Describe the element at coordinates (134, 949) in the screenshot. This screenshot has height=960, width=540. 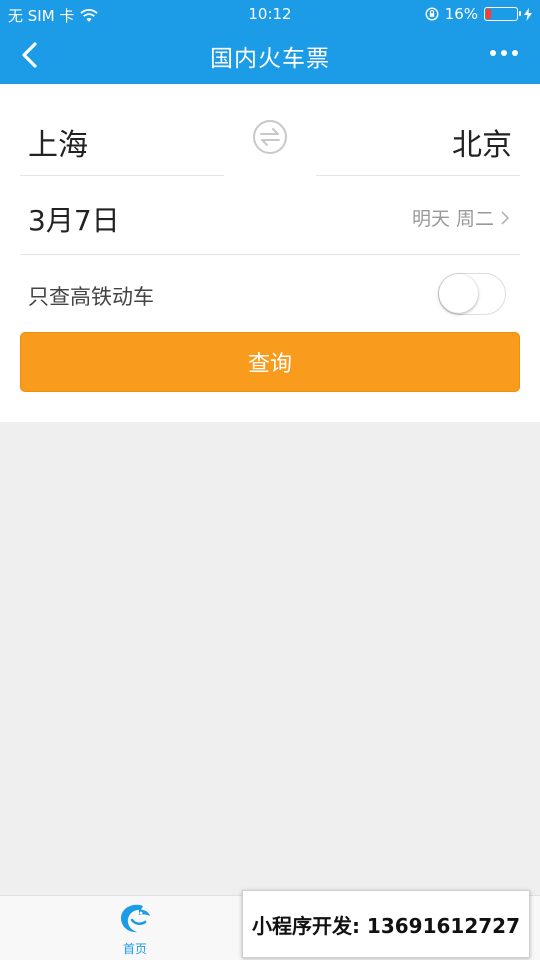
I see `tab-home-label: 首页` at that location.